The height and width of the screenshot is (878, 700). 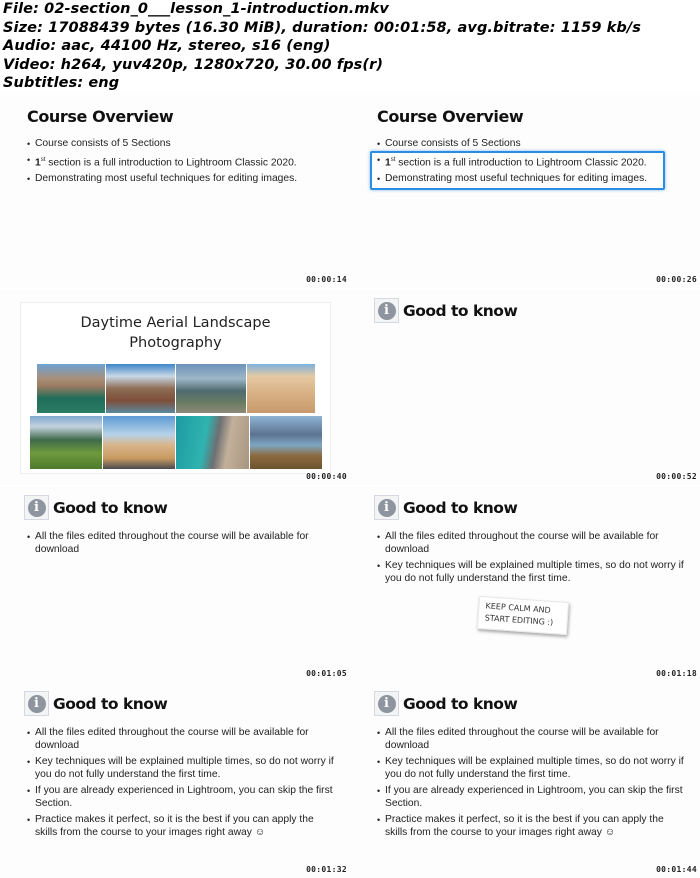 I want to click on title-line-2: Photography, so click(x=175, y=343).